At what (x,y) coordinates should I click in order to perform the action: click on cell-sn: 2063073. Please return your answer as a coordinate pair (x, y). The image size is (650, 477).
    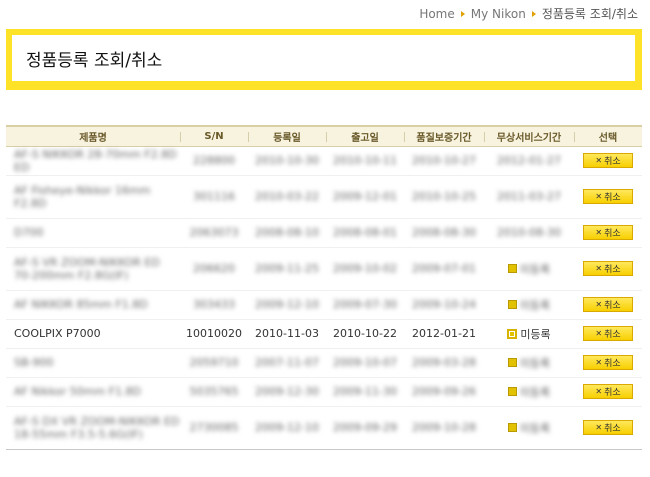
    Looking at the image, I should click on (214, 232).